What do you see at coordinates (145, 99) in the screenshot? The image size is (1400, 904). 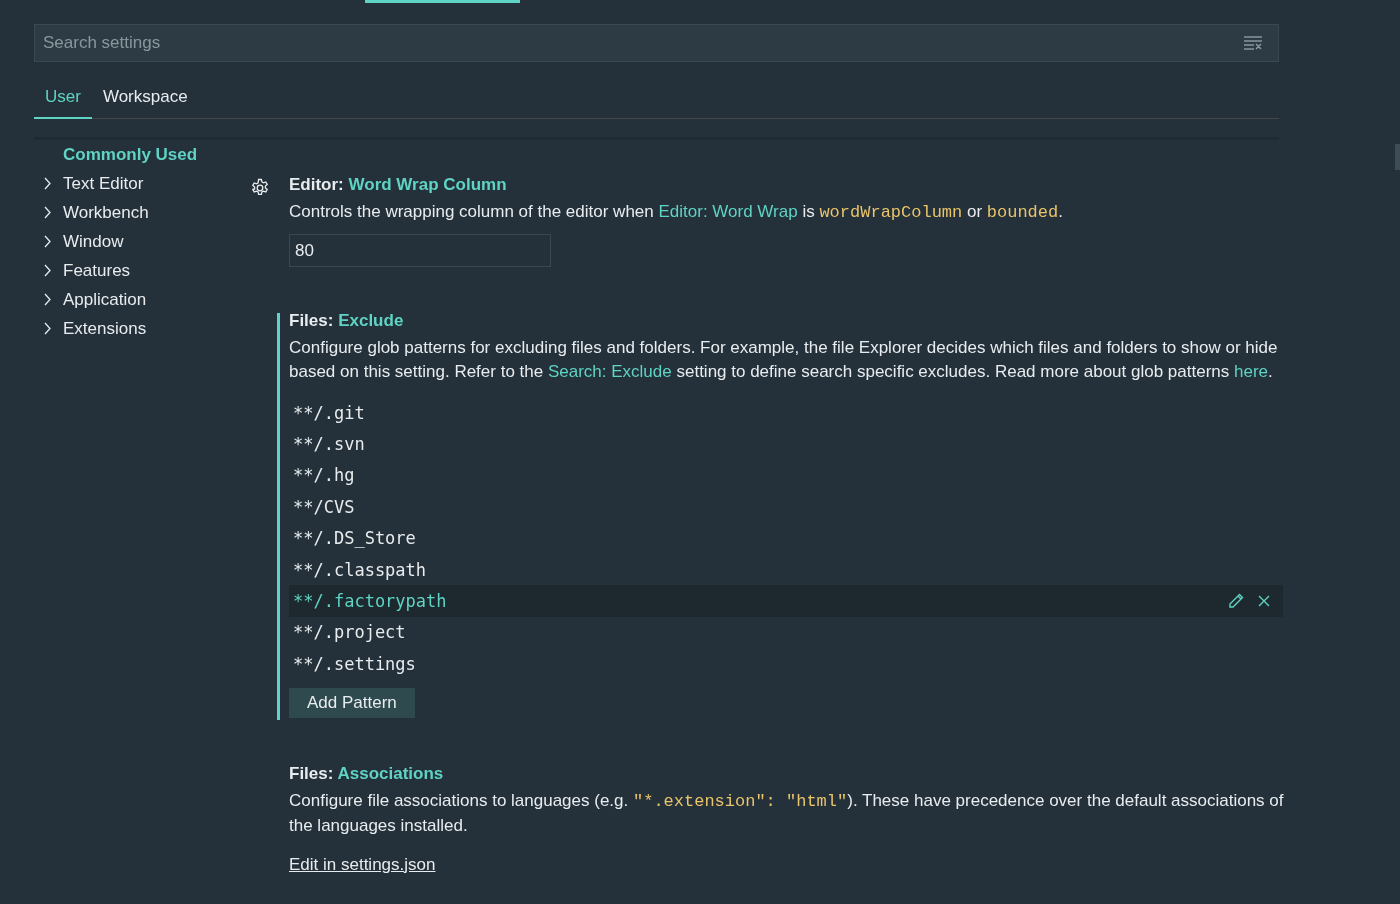 I see `settings-tab: Workspace` at bounding box center [145, 99].